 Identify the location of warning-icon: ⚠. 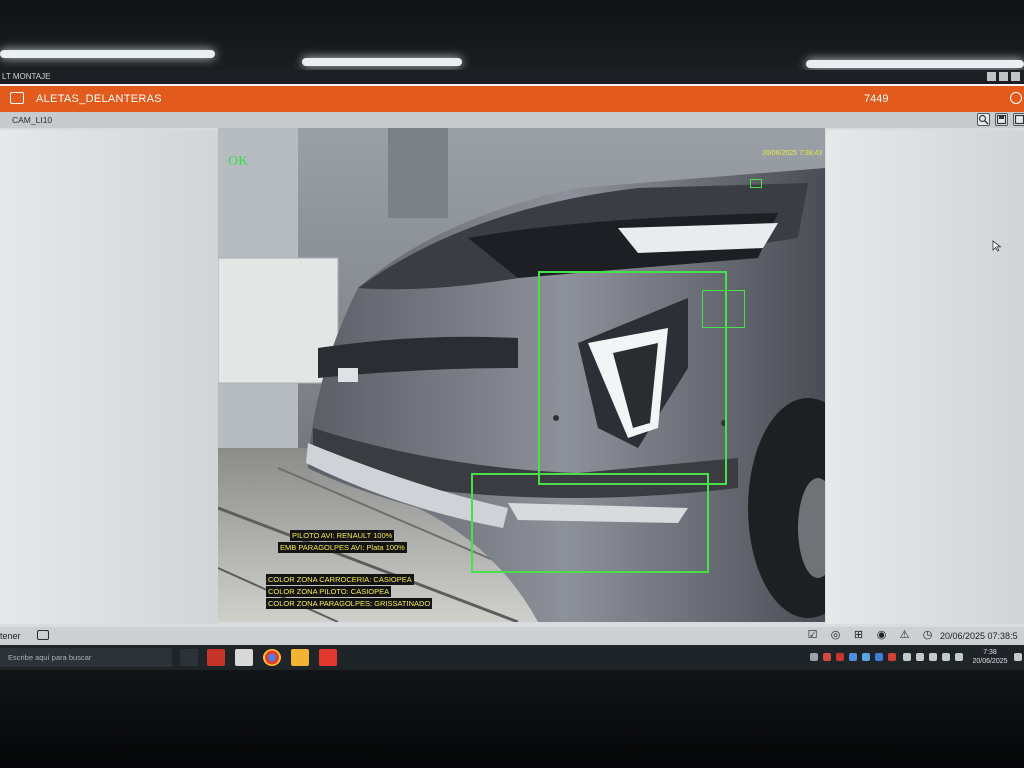
(904, 635).